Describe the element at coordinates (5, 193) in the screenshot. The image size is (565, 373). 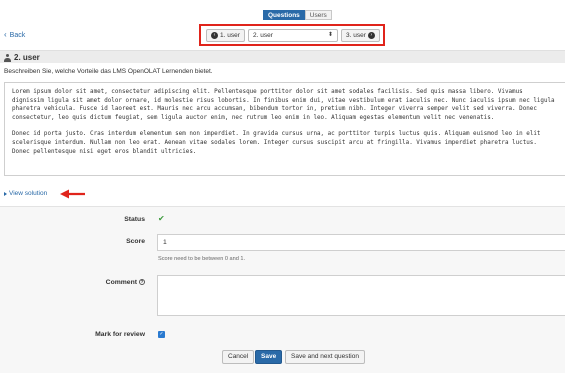
I see `caret-right-icon` at that location.